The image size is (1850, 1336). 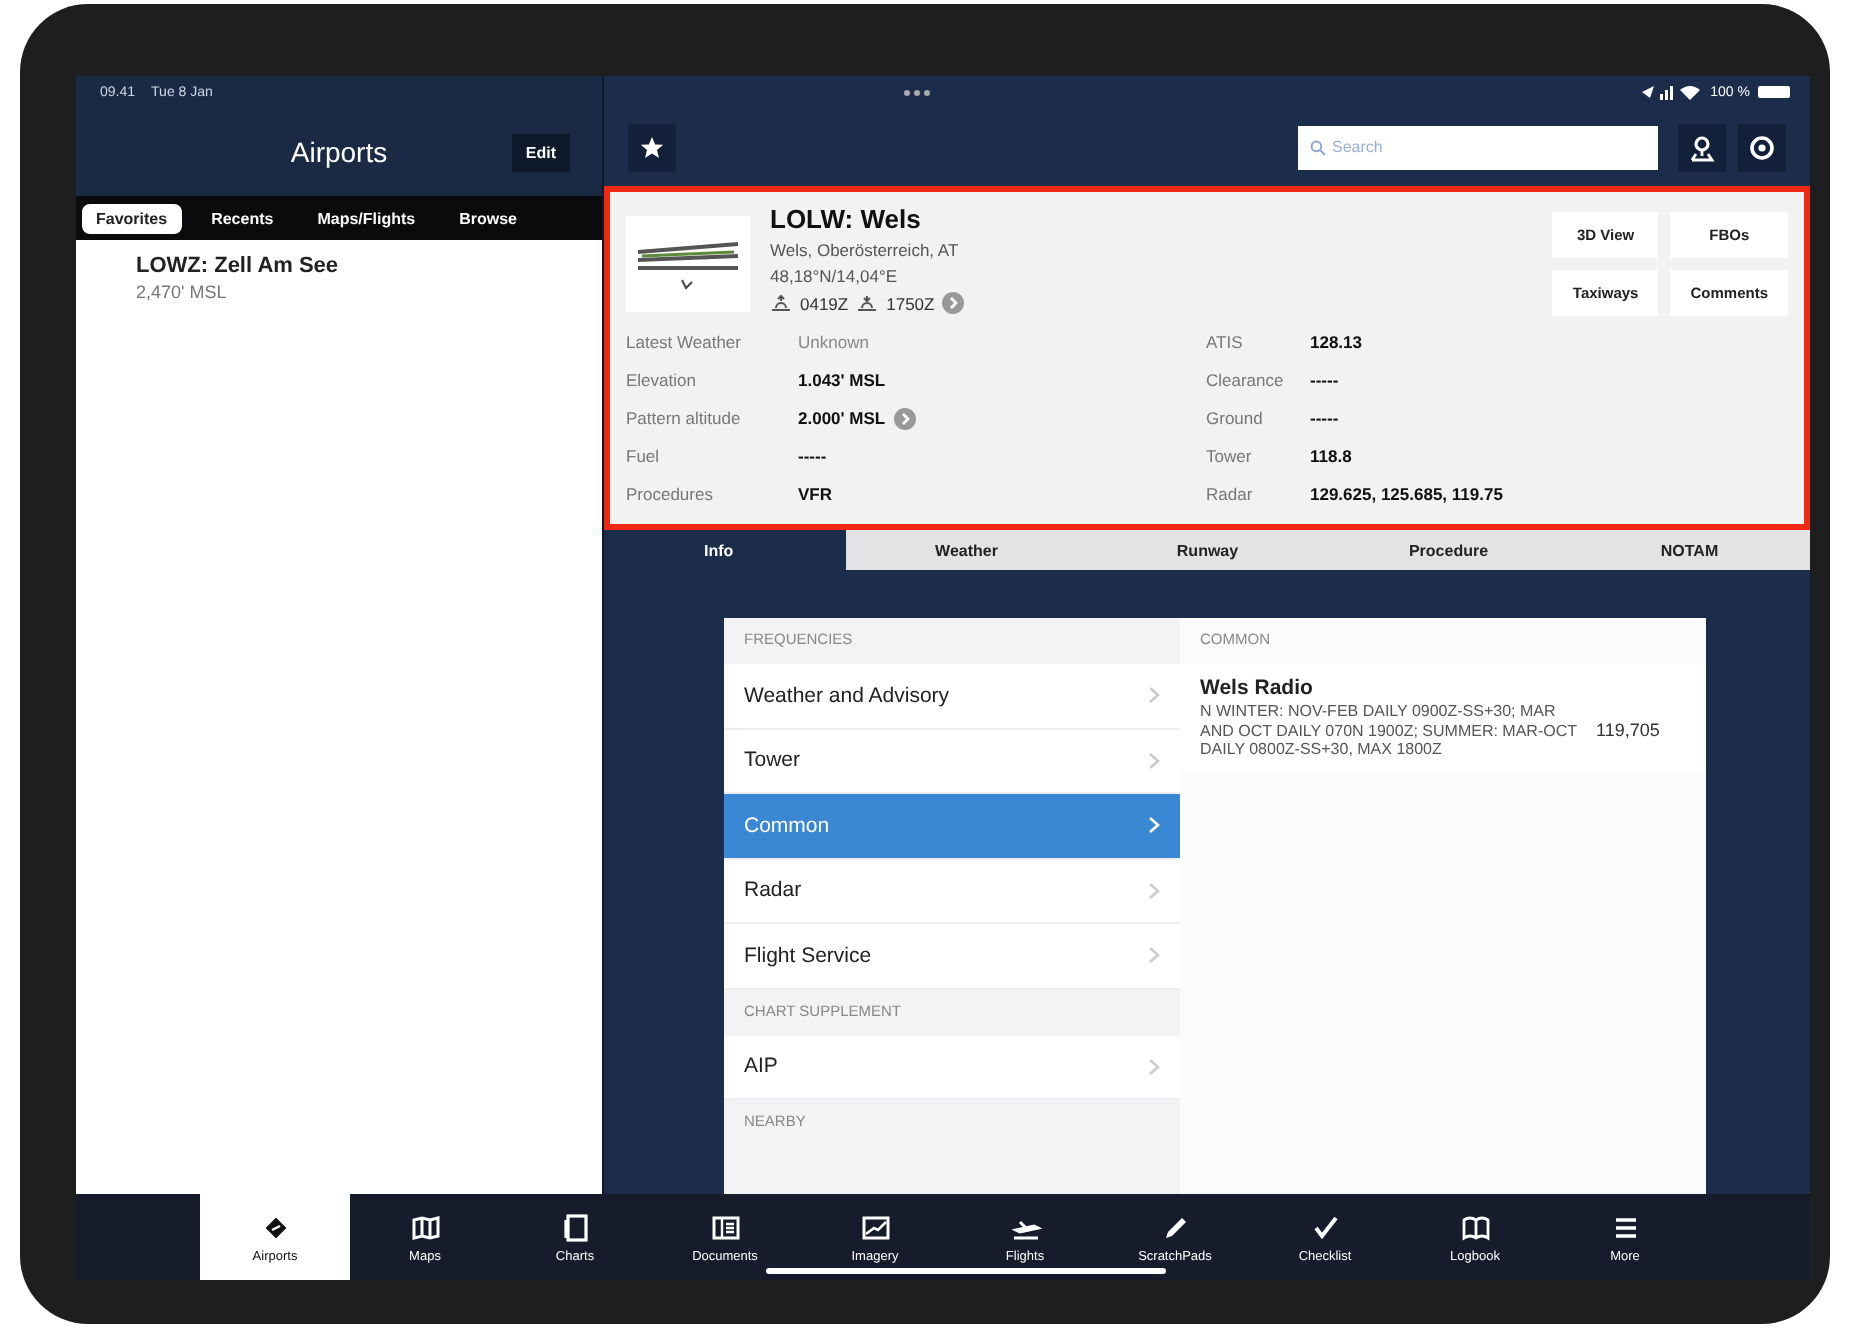 What do you see at coordinates (670, 494) in the screenshot?
I see `field-label: Procedures` at bounding box center [670, 494].